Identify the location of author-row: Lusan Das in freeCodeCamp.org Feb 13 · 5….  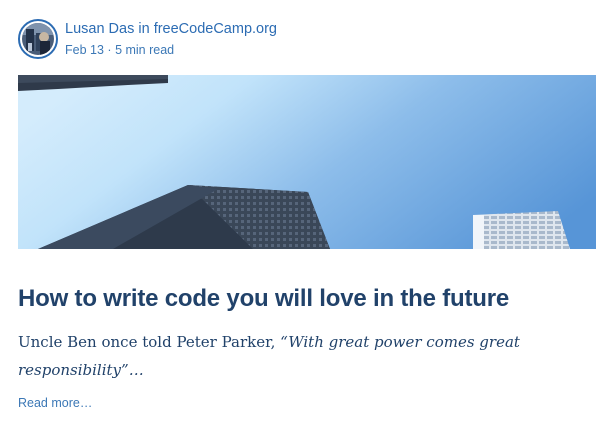
(147, 39).